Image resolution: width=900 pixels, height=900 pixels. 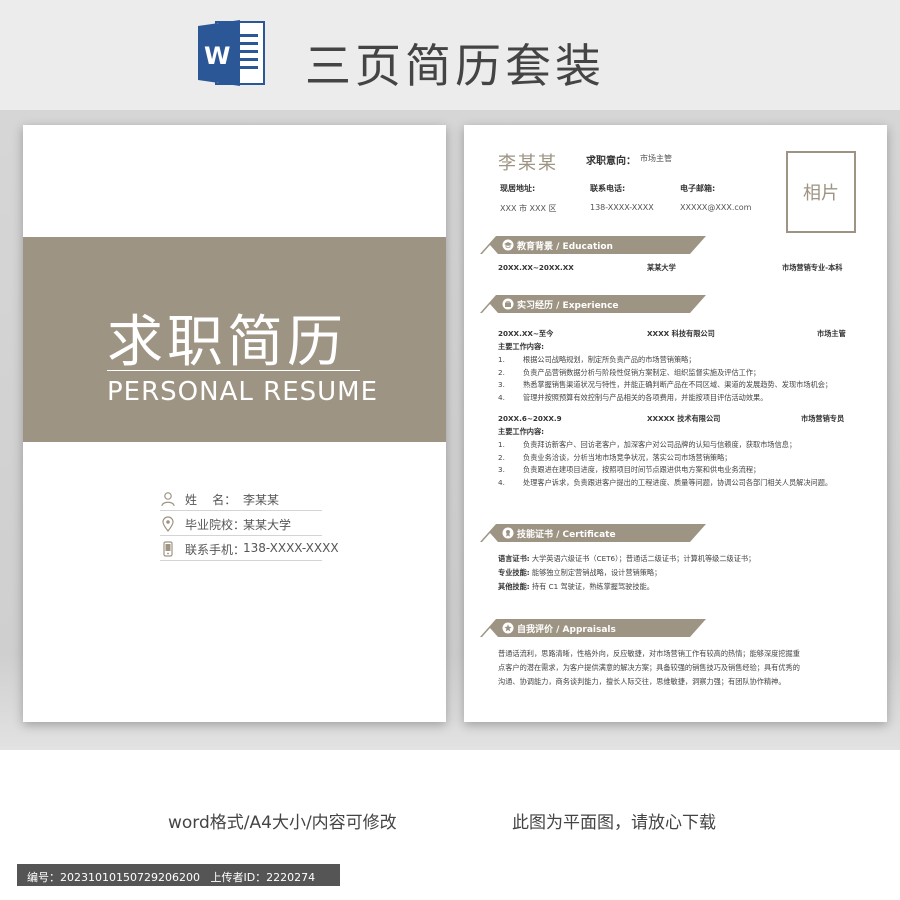 I want to click on skill-value: 能够独立制定营销战略，设计营销策略；, so click(x=596, y=572).